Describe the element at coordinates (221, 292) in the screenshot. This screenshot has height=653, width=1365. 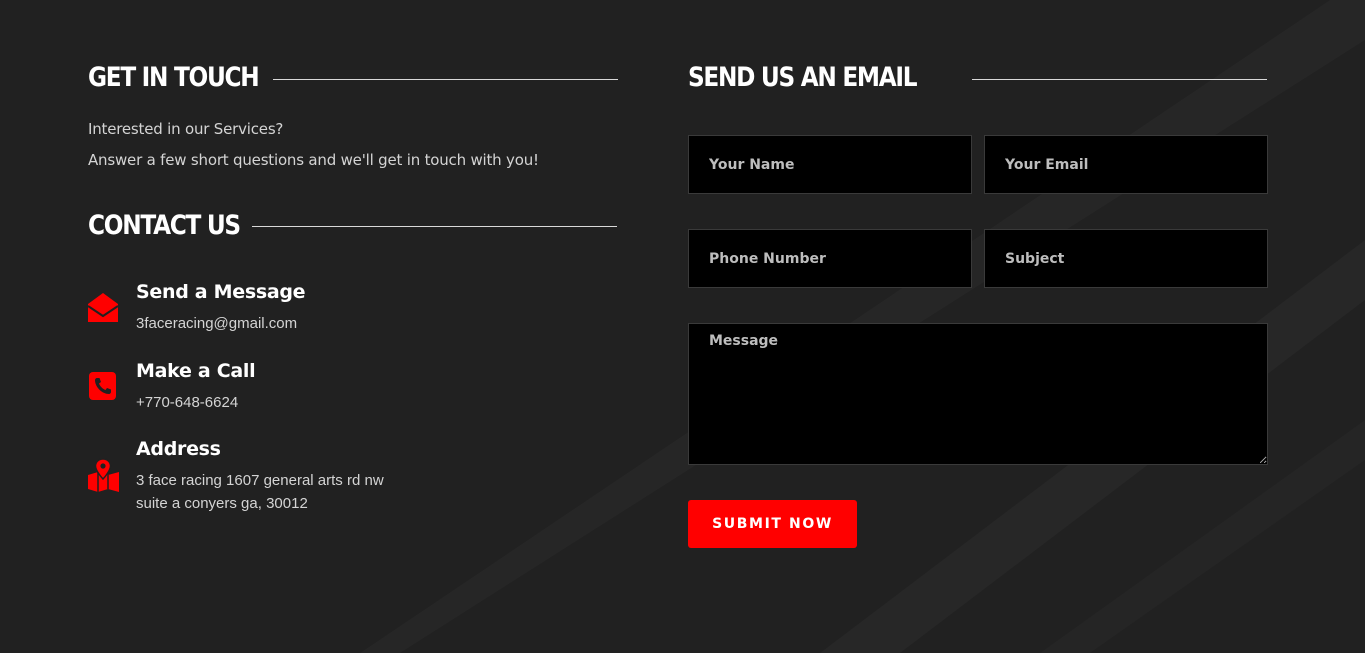
I see `send-message-title: Send a Message` at that location.